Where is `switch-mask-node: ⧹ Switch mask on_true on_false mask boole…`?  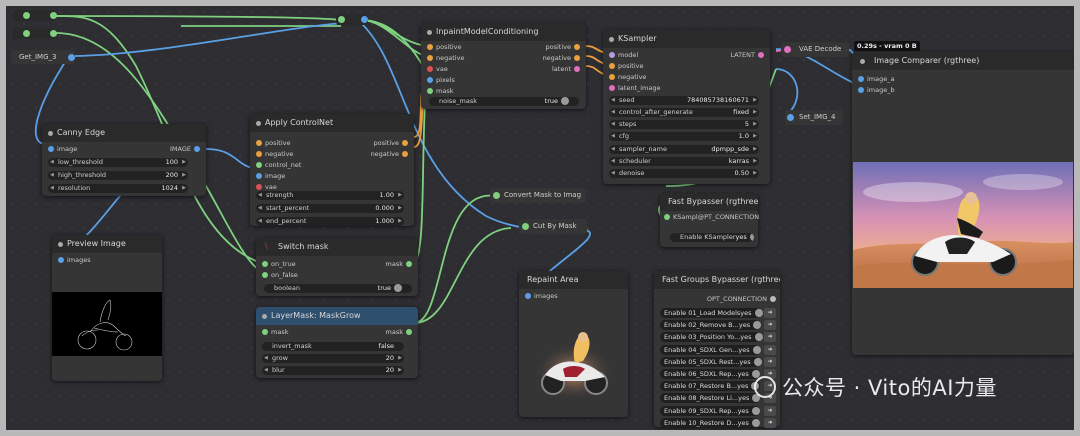 switch-mask-node: ⧹ Switch mask on_true on_false mask boole… is located at coordinates (337, 267).